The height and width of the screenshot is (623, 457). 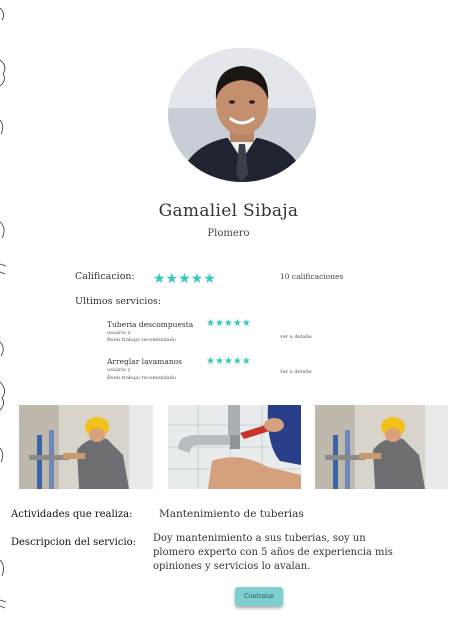 What do you see at coordinates (242, 115) in the screenshot?
I see `profile-avatar` at bounding box center [242, 115].